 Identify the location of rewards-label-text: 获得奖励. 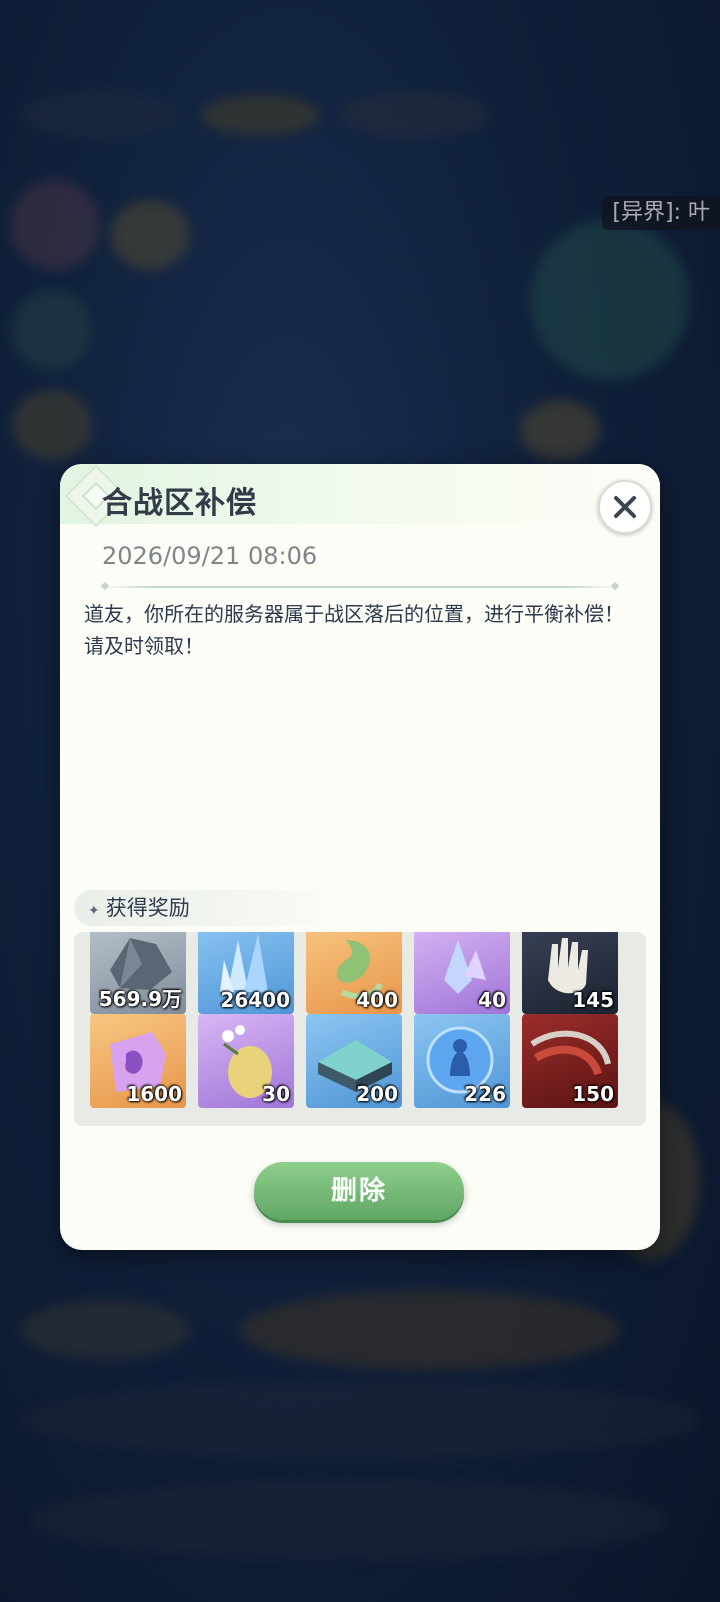
(147, 908).